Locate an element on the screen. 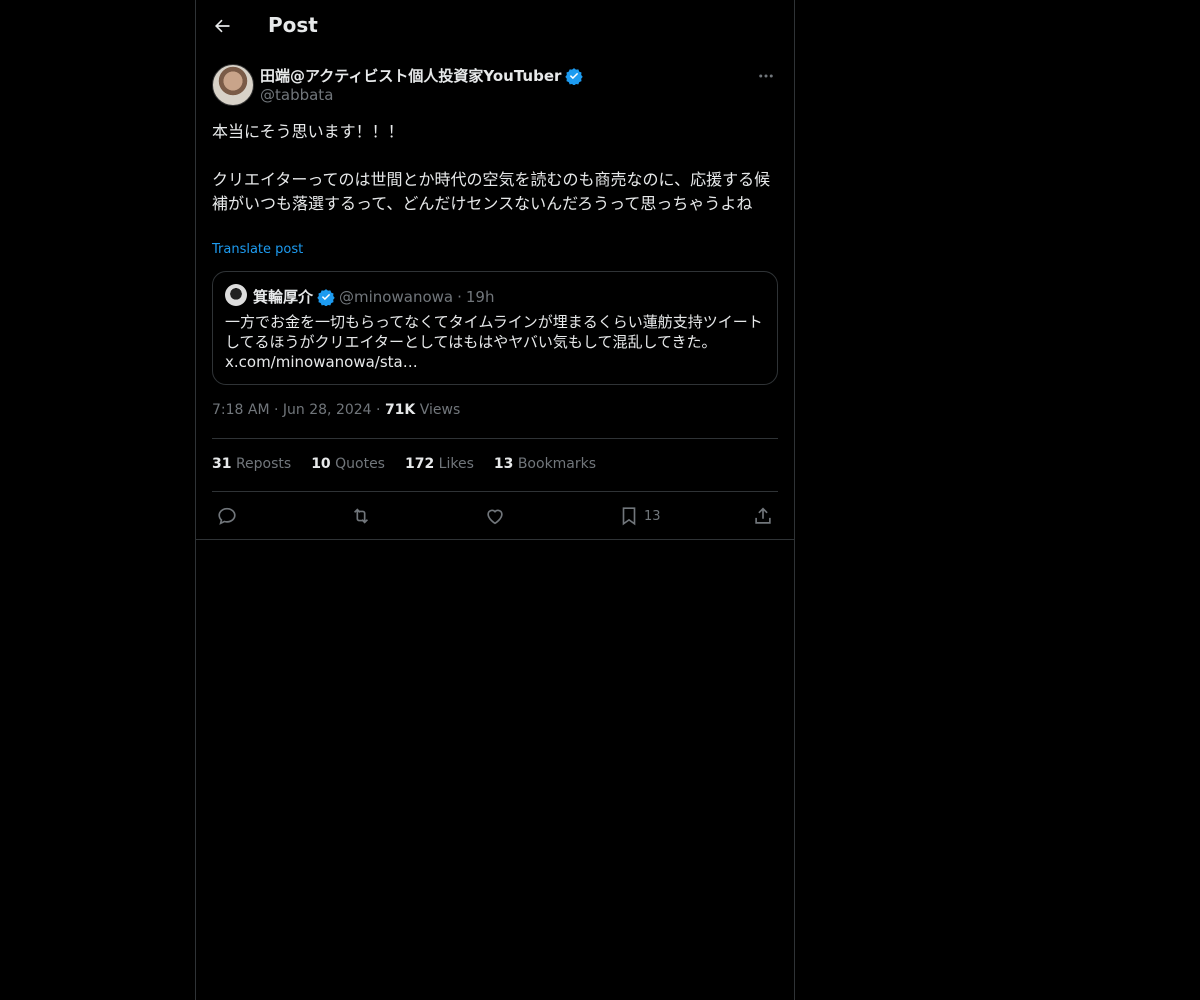  heart-icon is located at coordinates (495, 517).